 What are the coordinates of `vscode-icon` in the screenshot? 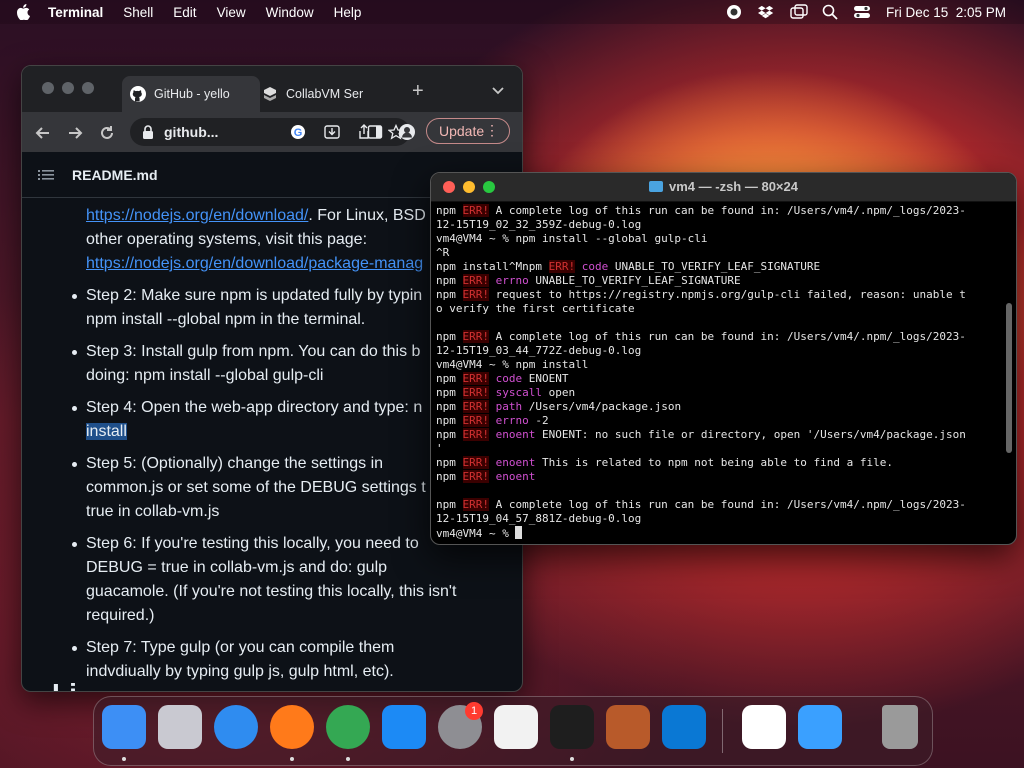 It's located at (684, 727).